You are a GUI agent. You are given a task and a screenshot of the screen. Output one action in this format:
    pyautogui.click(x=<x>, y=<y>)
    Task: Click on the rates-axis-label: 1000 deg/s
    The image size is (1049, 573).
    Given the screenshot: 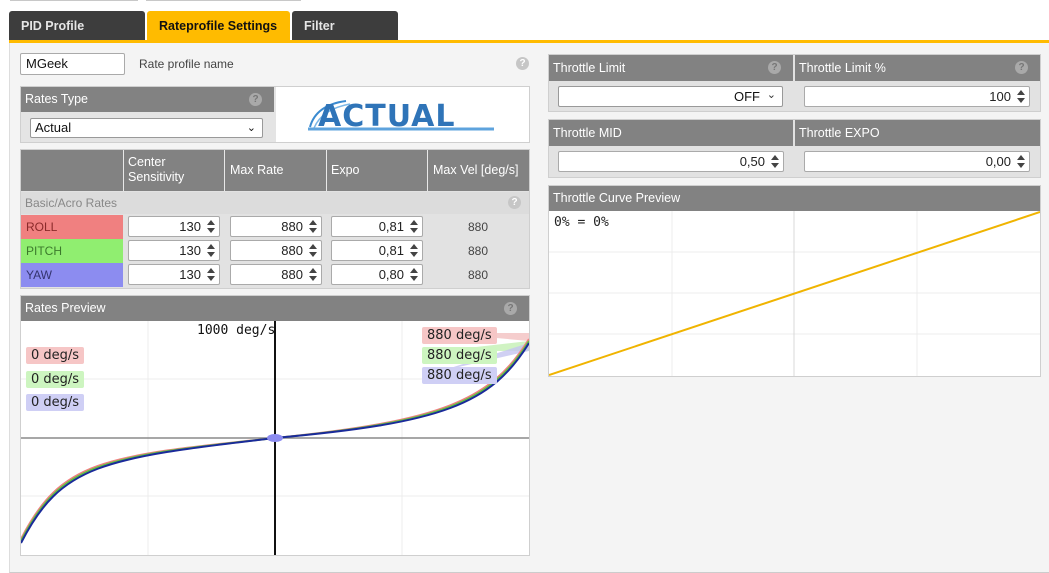 What is the action you would take?
    pyautogui.click(x=236, y=330)
    